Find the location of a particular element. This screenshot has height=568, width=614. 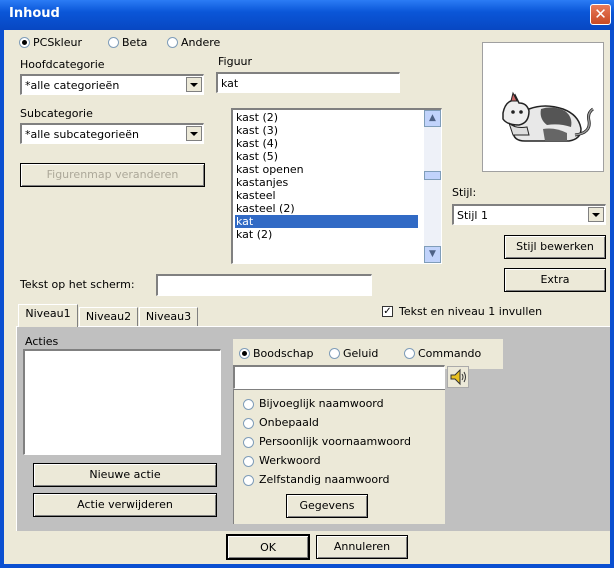

scrollbar-thumb is located at coordinates (432, 175).